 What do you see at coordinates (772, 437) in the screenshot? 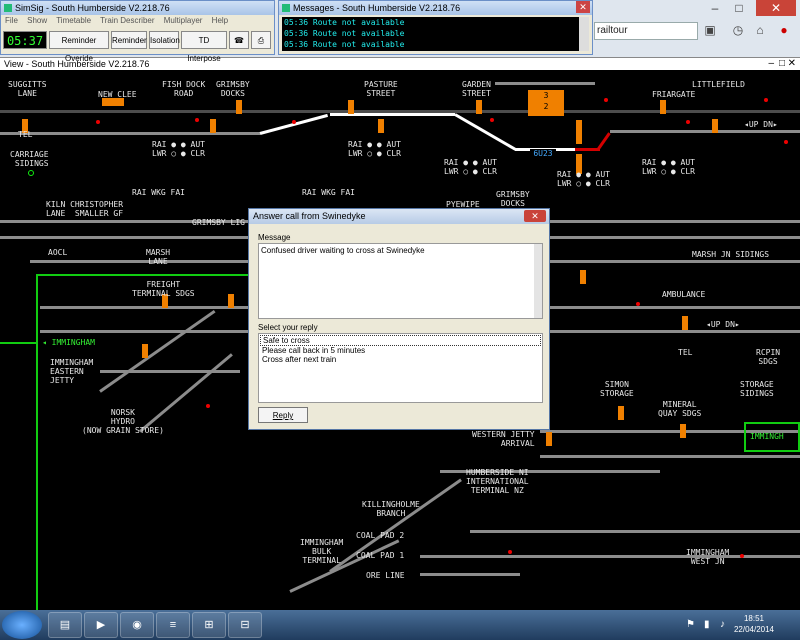
I see `immingham-box: IMMINGH` at bounding box center [772, 437].